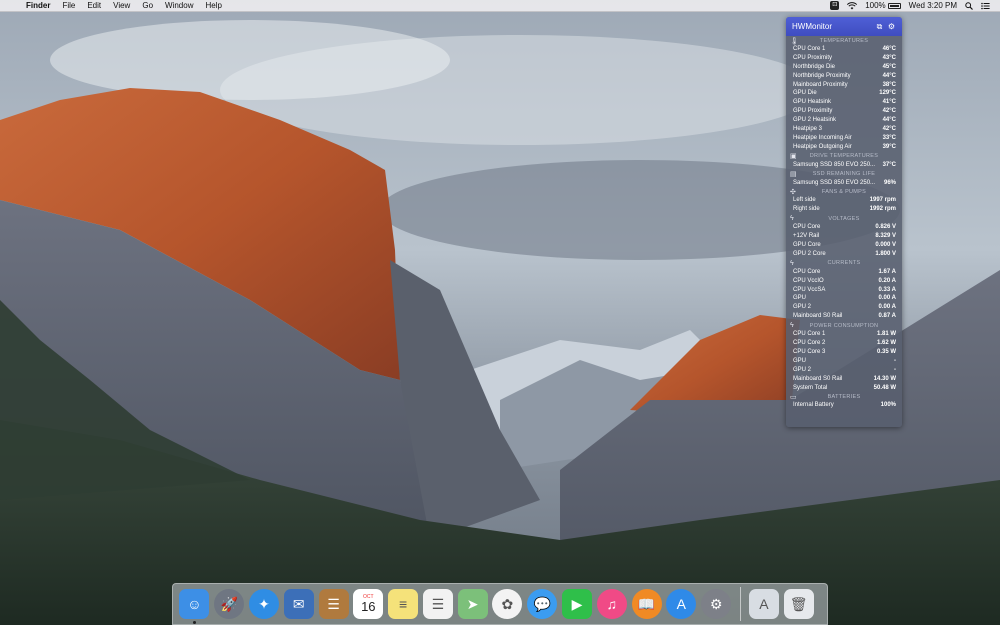 The height and width of the screenshot is (625, 1000). What do you see at coordinates (147, 6) in the screenshot?
I see `menu-go: Go` at bounding box center [147, 6].